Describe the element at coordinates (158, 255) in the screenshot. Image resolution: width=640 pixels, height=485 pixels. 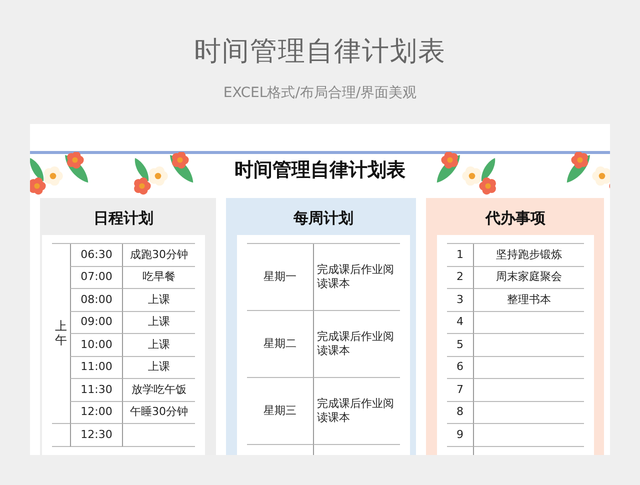
I see `activity-cell: 成跑30分钟` at that location.